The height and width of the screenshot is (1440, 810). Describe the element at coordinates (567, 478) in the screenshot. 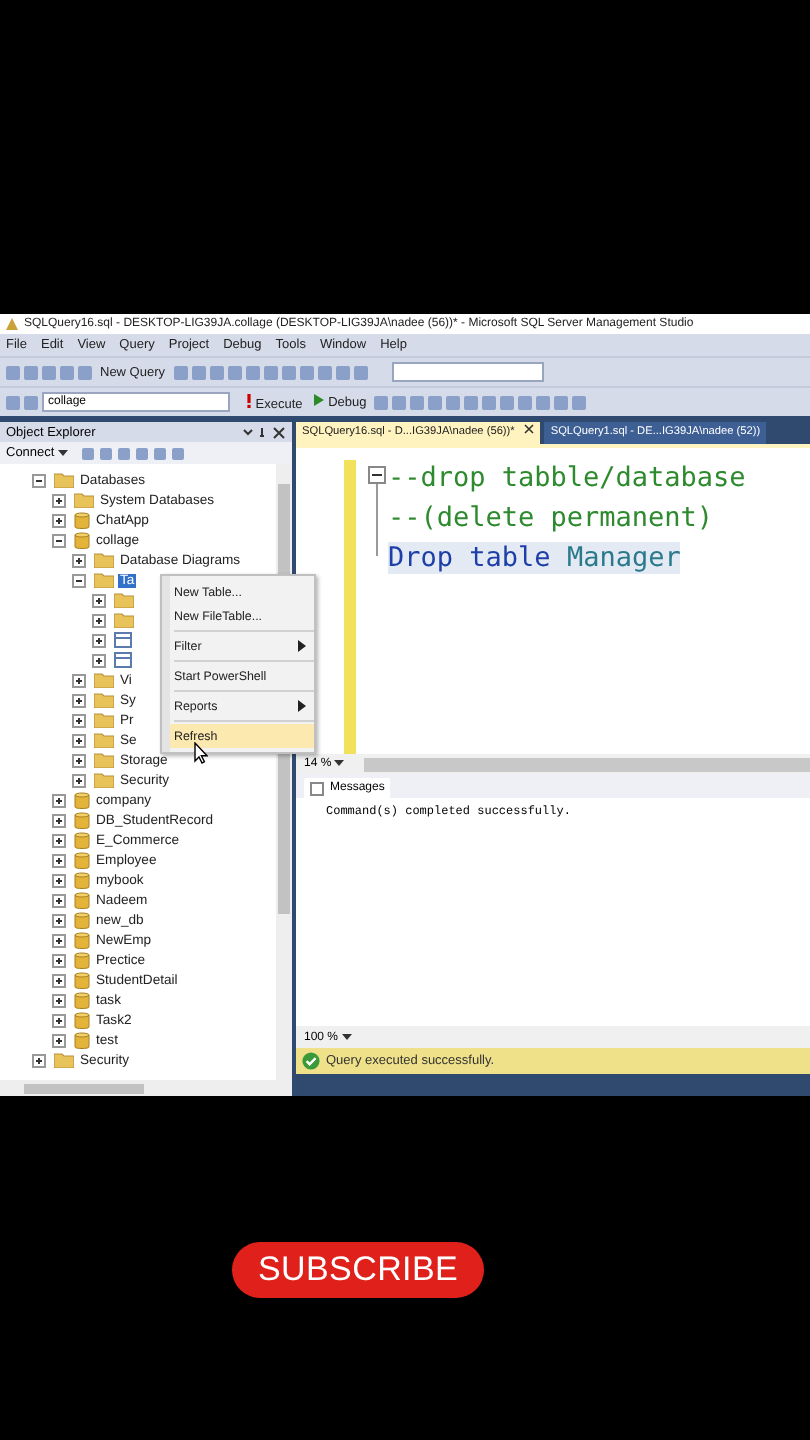

I see `code-comment: --drop tabble/database` at that location.